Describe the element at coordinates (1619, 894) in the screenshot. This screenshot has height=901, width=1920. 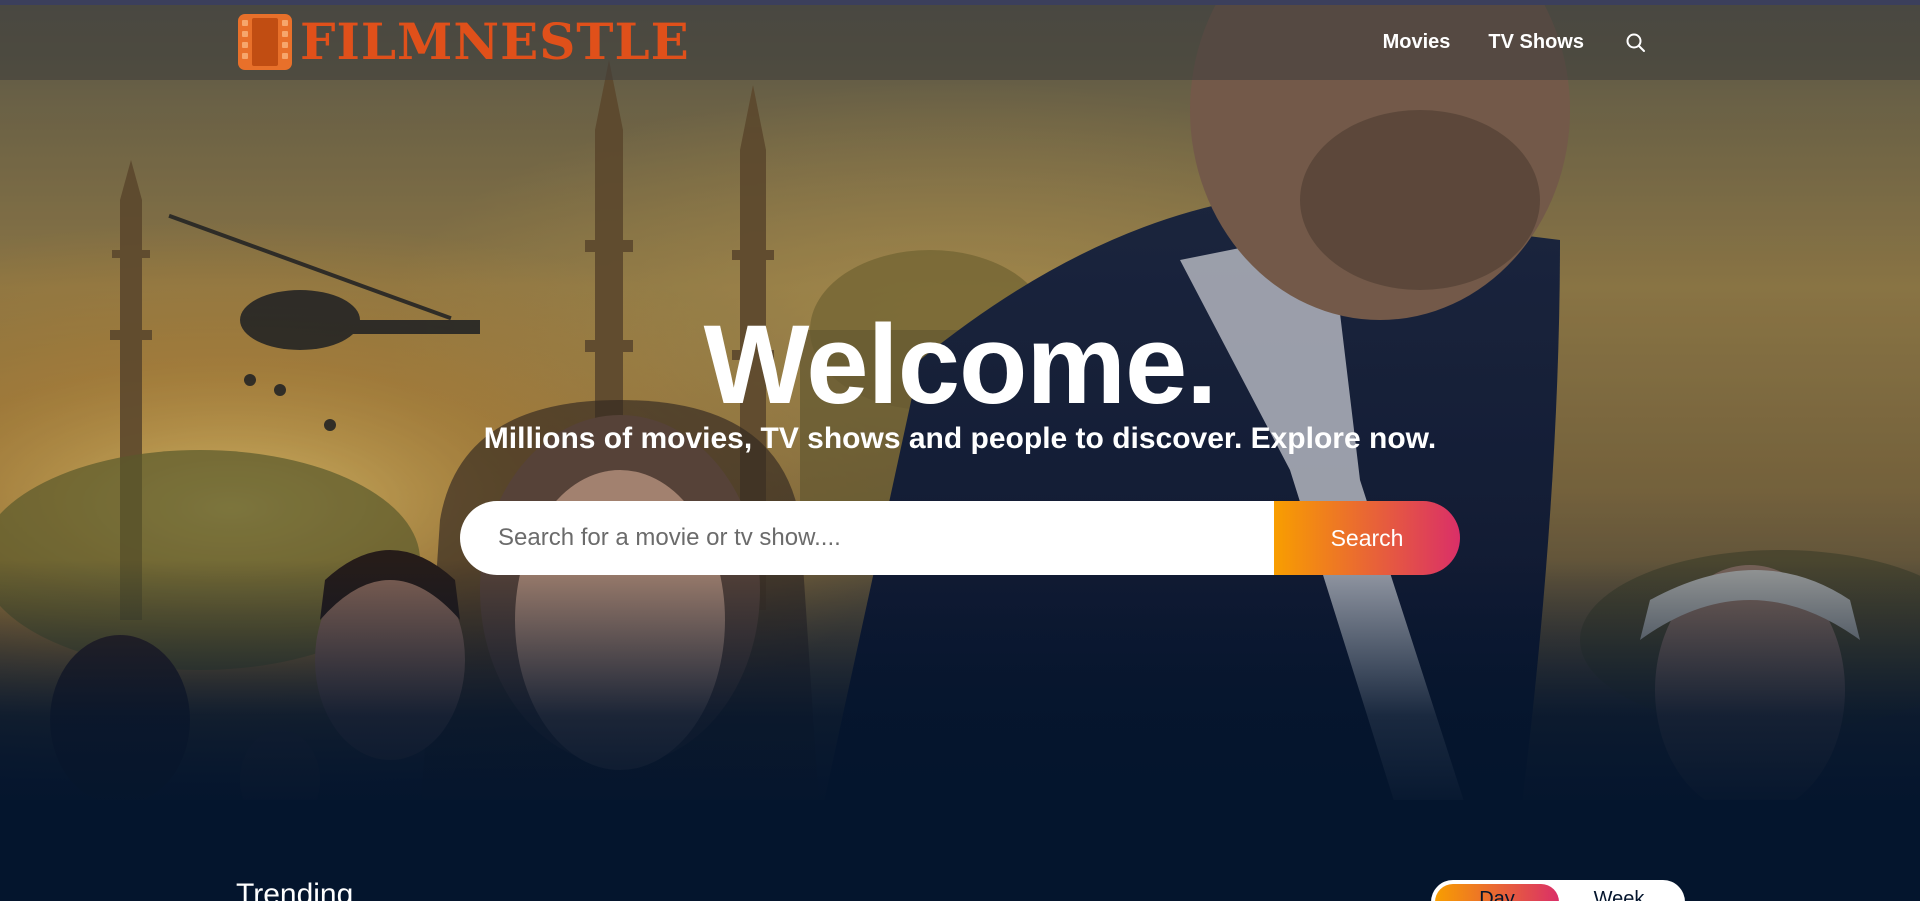
I see `tab-week: Week` at that location.